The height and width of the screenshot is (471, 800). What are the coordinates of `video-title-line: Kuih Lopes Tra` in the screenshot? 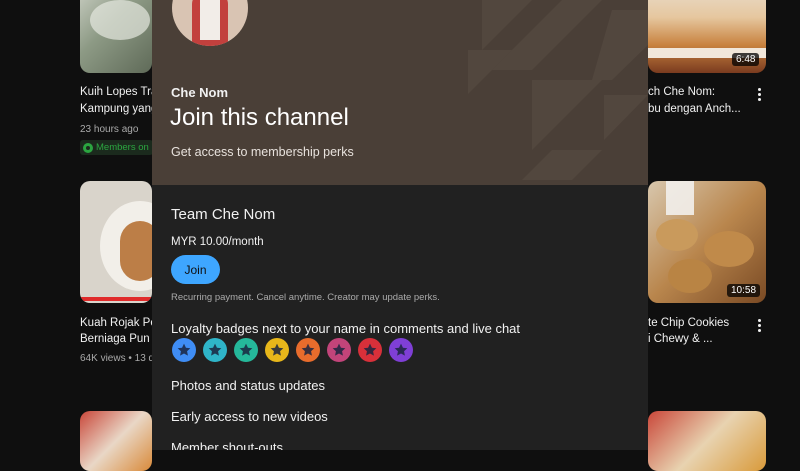 It's located at (116, 92).